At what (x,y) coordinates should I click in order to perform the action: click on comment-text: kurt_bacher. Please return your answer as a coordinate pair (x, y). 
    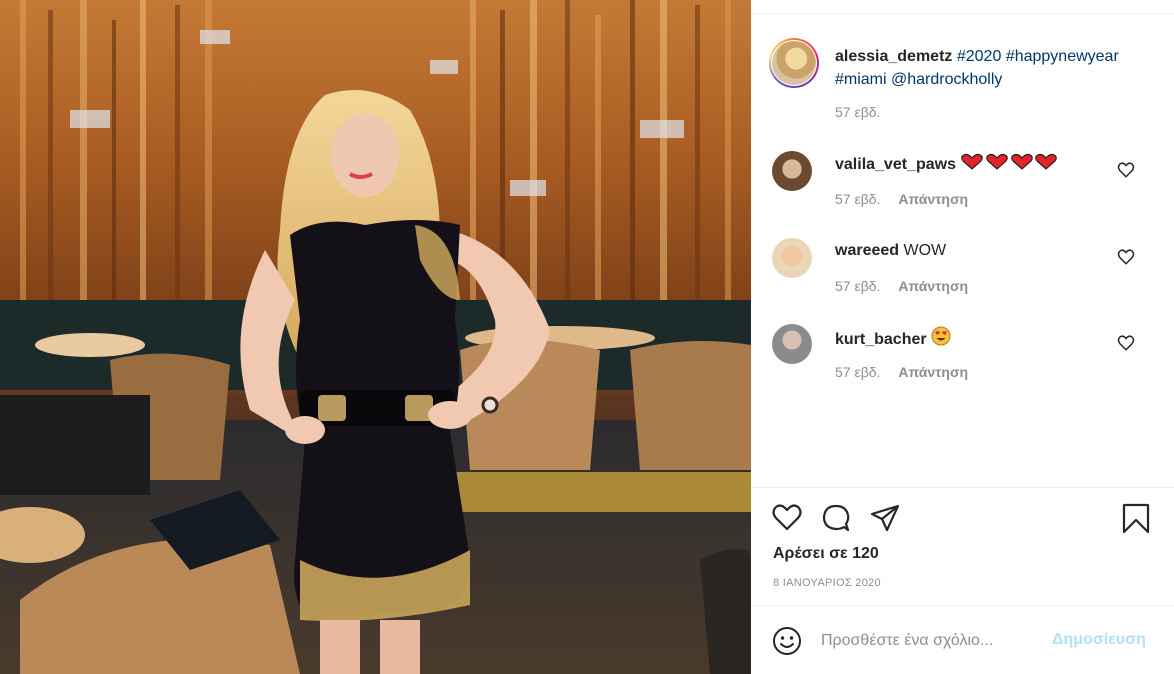
    Looking at the image, I should click on (893, 339).